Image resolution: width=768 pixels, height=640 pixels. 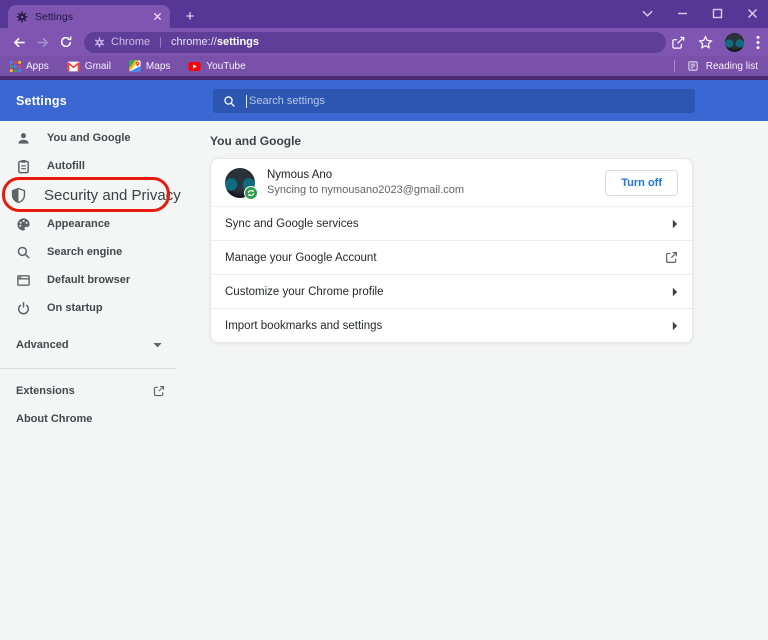 What do you see at coordinates (451, 325) in the screenshot?
I see `row-import-bookmarks-settings: Import bookmarks and settings` at bounding box center [451, 325].